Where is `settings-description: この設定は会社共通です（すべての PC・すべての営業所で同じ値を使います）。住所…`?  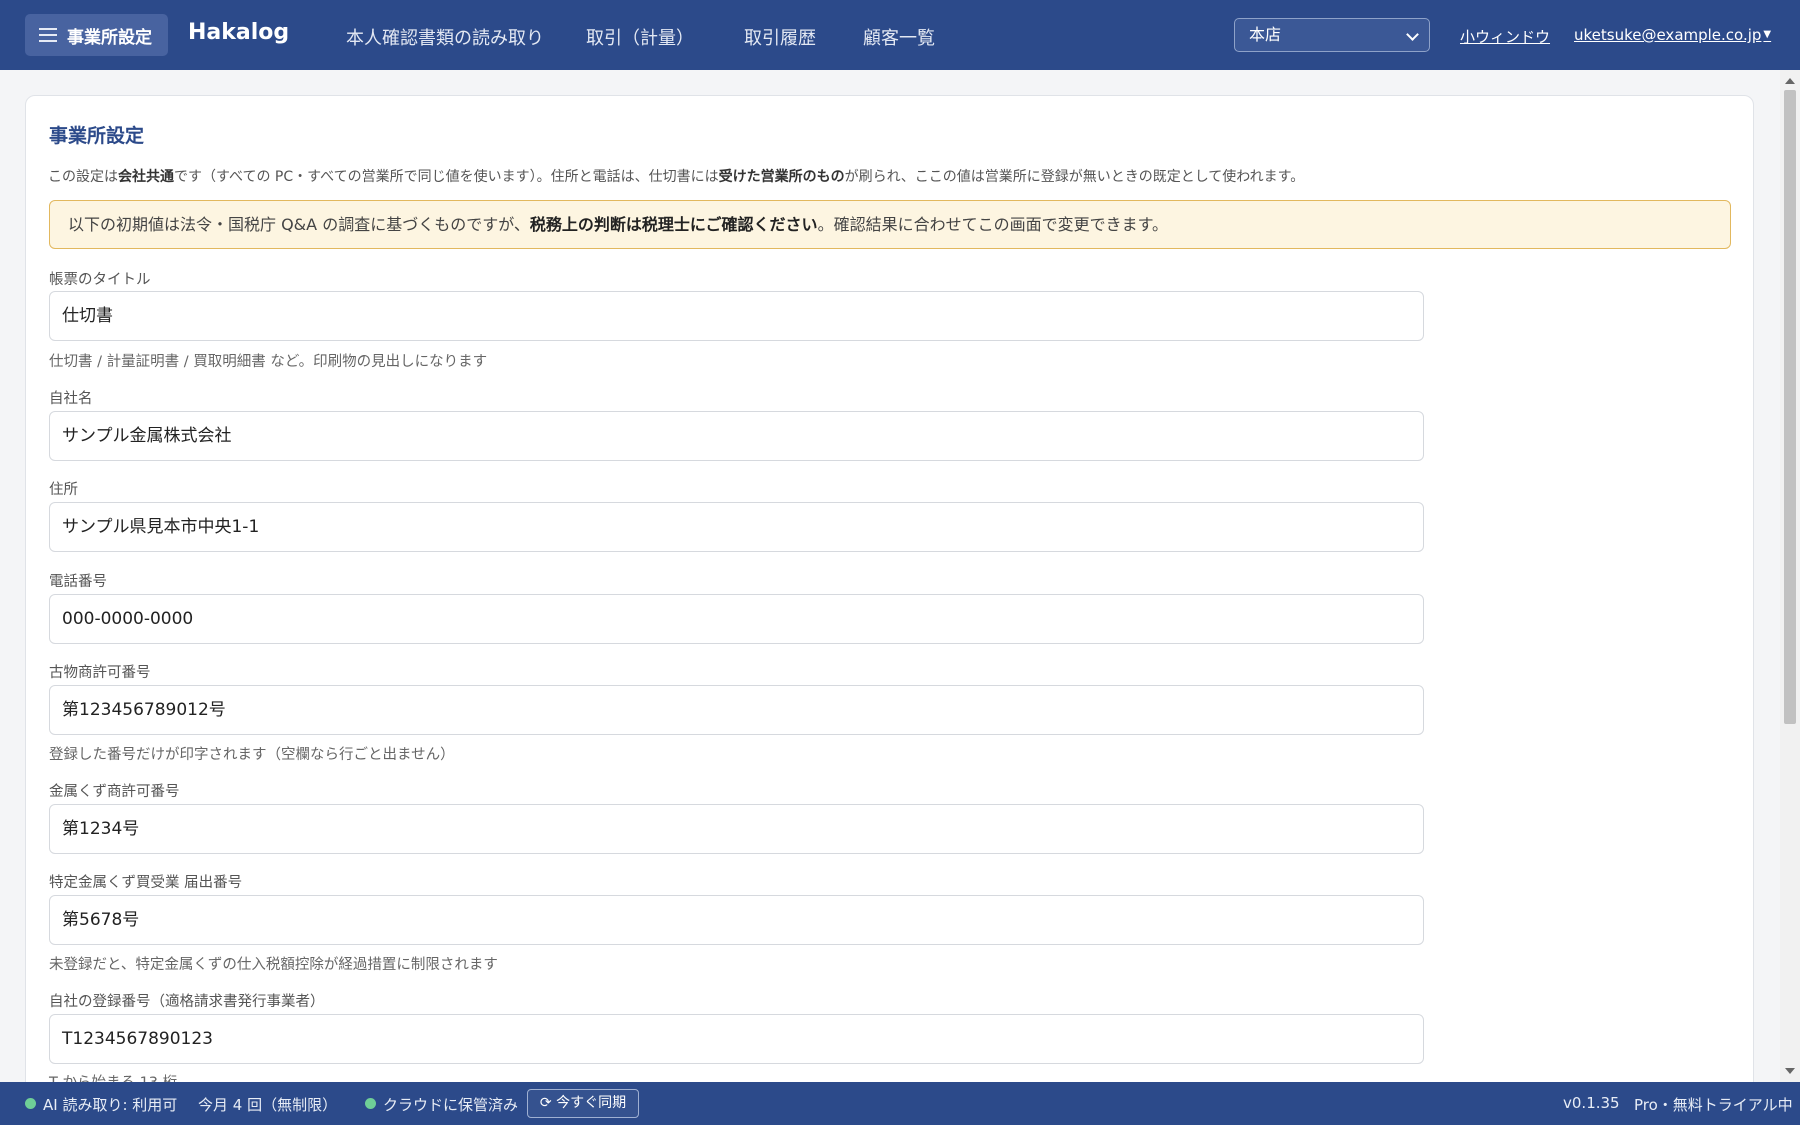 settings-description: この設定は会社共通です（すべての PC・すべての営業所で同じ値を使います）。住所… is located at coordinates (676, 177).